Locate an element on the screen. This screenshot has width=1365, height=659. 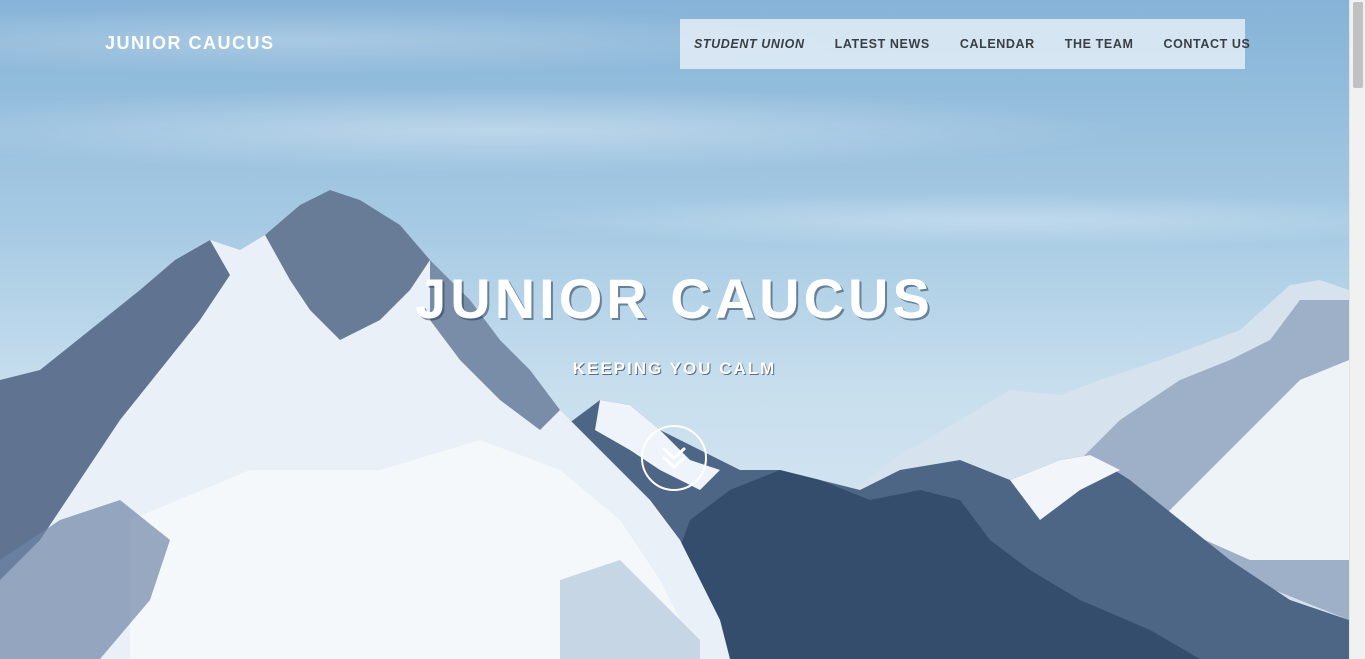
scrollbar-thumb is located at coordinates (1358, 45).